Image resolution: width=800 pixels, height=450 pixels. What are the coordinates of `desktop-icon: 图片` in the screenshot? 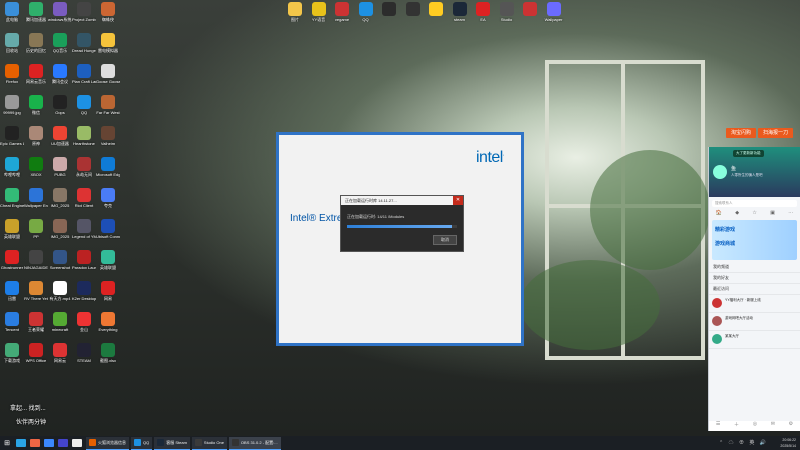 It's located at (295, 12).